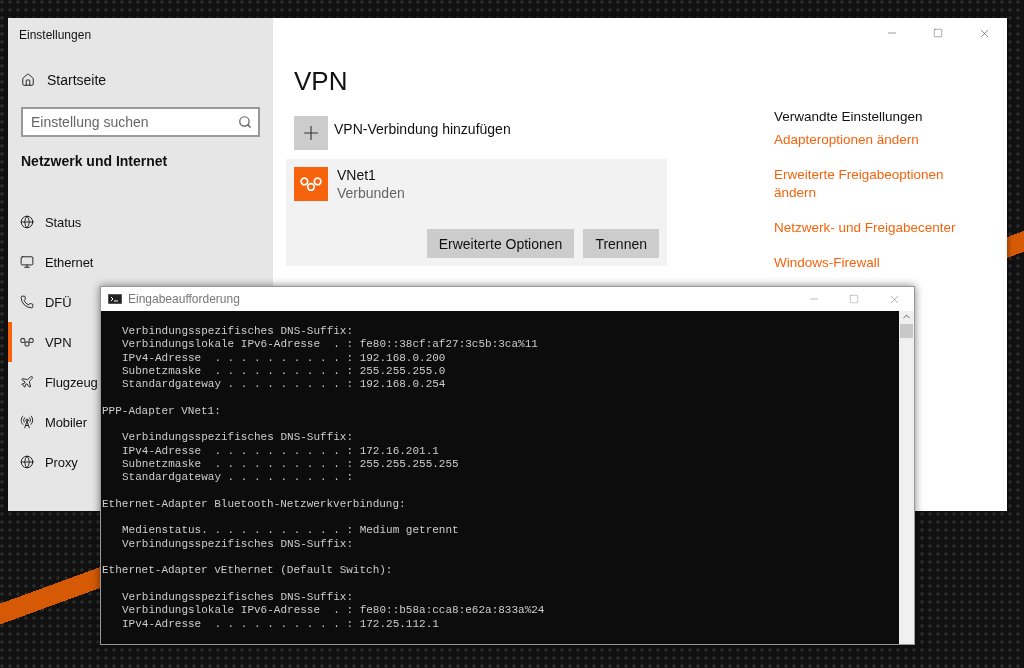 The image size is (1024, 668). I want to click on scroll-thumb, so click(906, 331).